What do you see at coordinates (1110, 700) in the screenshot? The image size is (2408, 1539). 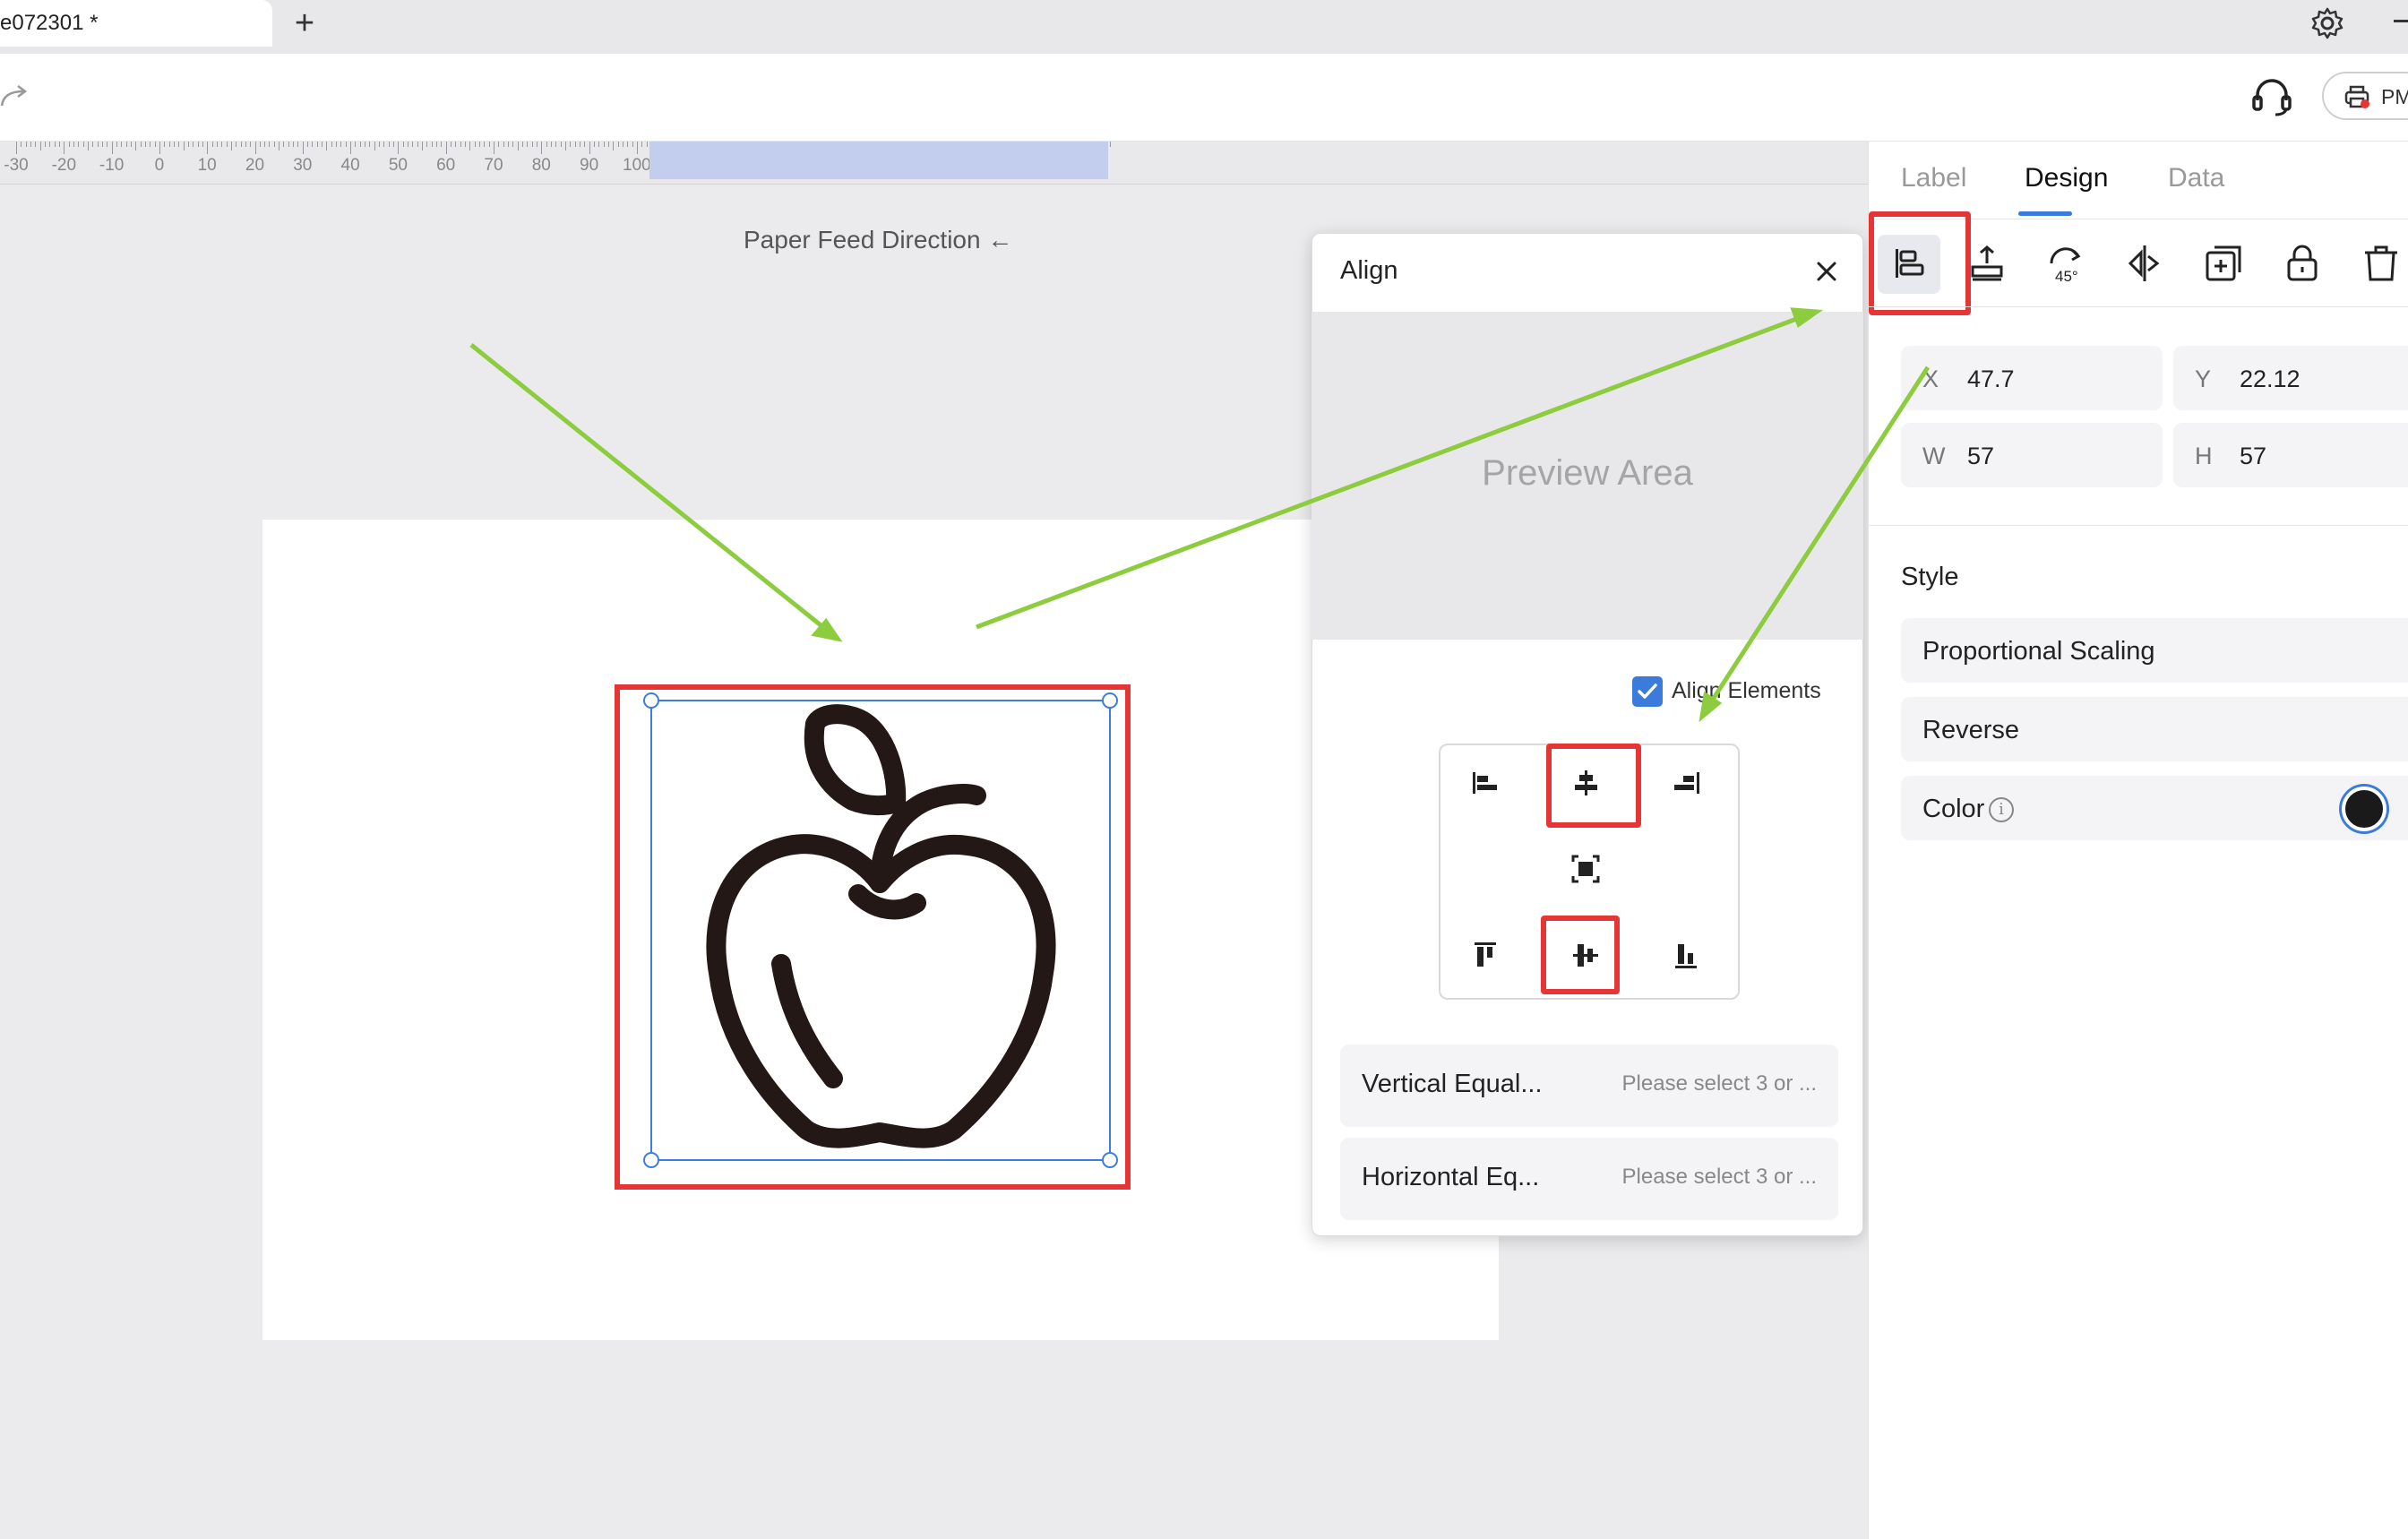 I see `resize-handle-tr` at bounding box center [1110, 700].